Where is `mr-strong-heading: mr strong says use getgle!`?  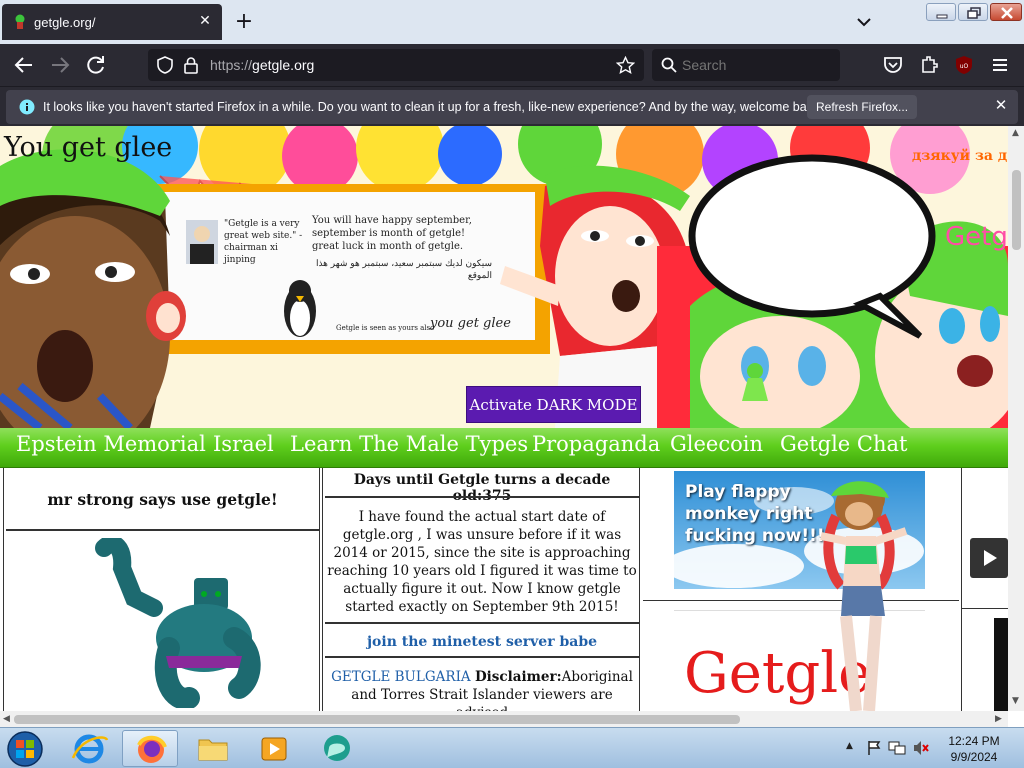 mr-strong-heading: mr strong says use getgle! is located at coordinates (162, 499).